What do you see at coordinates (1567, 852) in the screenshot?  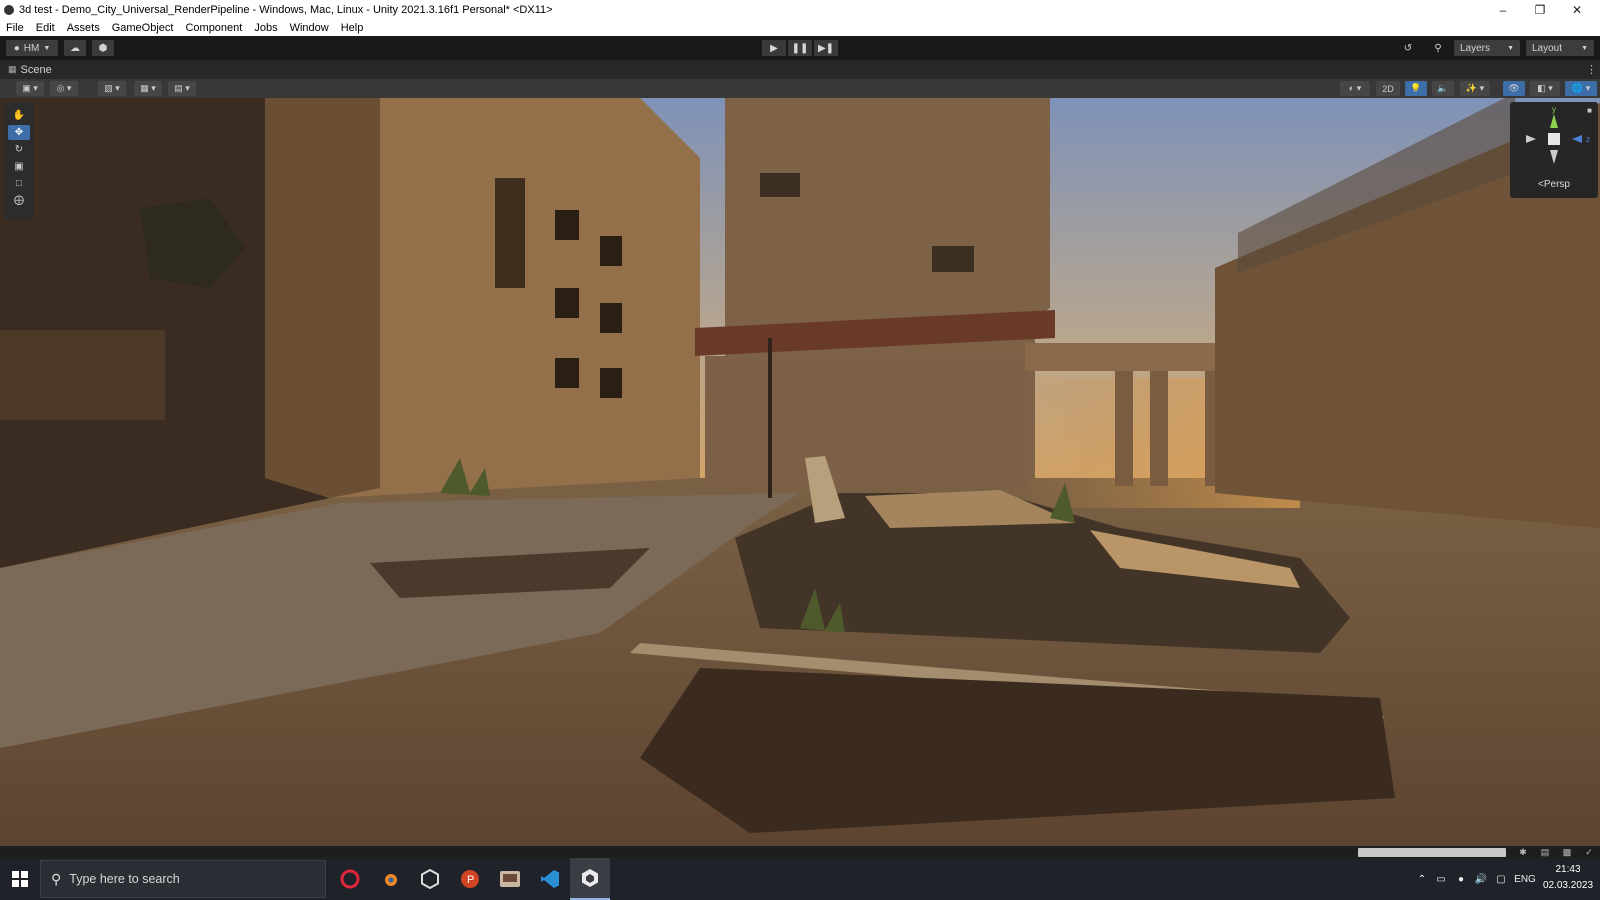 I see `network-icon: ▩` at bounding box center [1567, 852].